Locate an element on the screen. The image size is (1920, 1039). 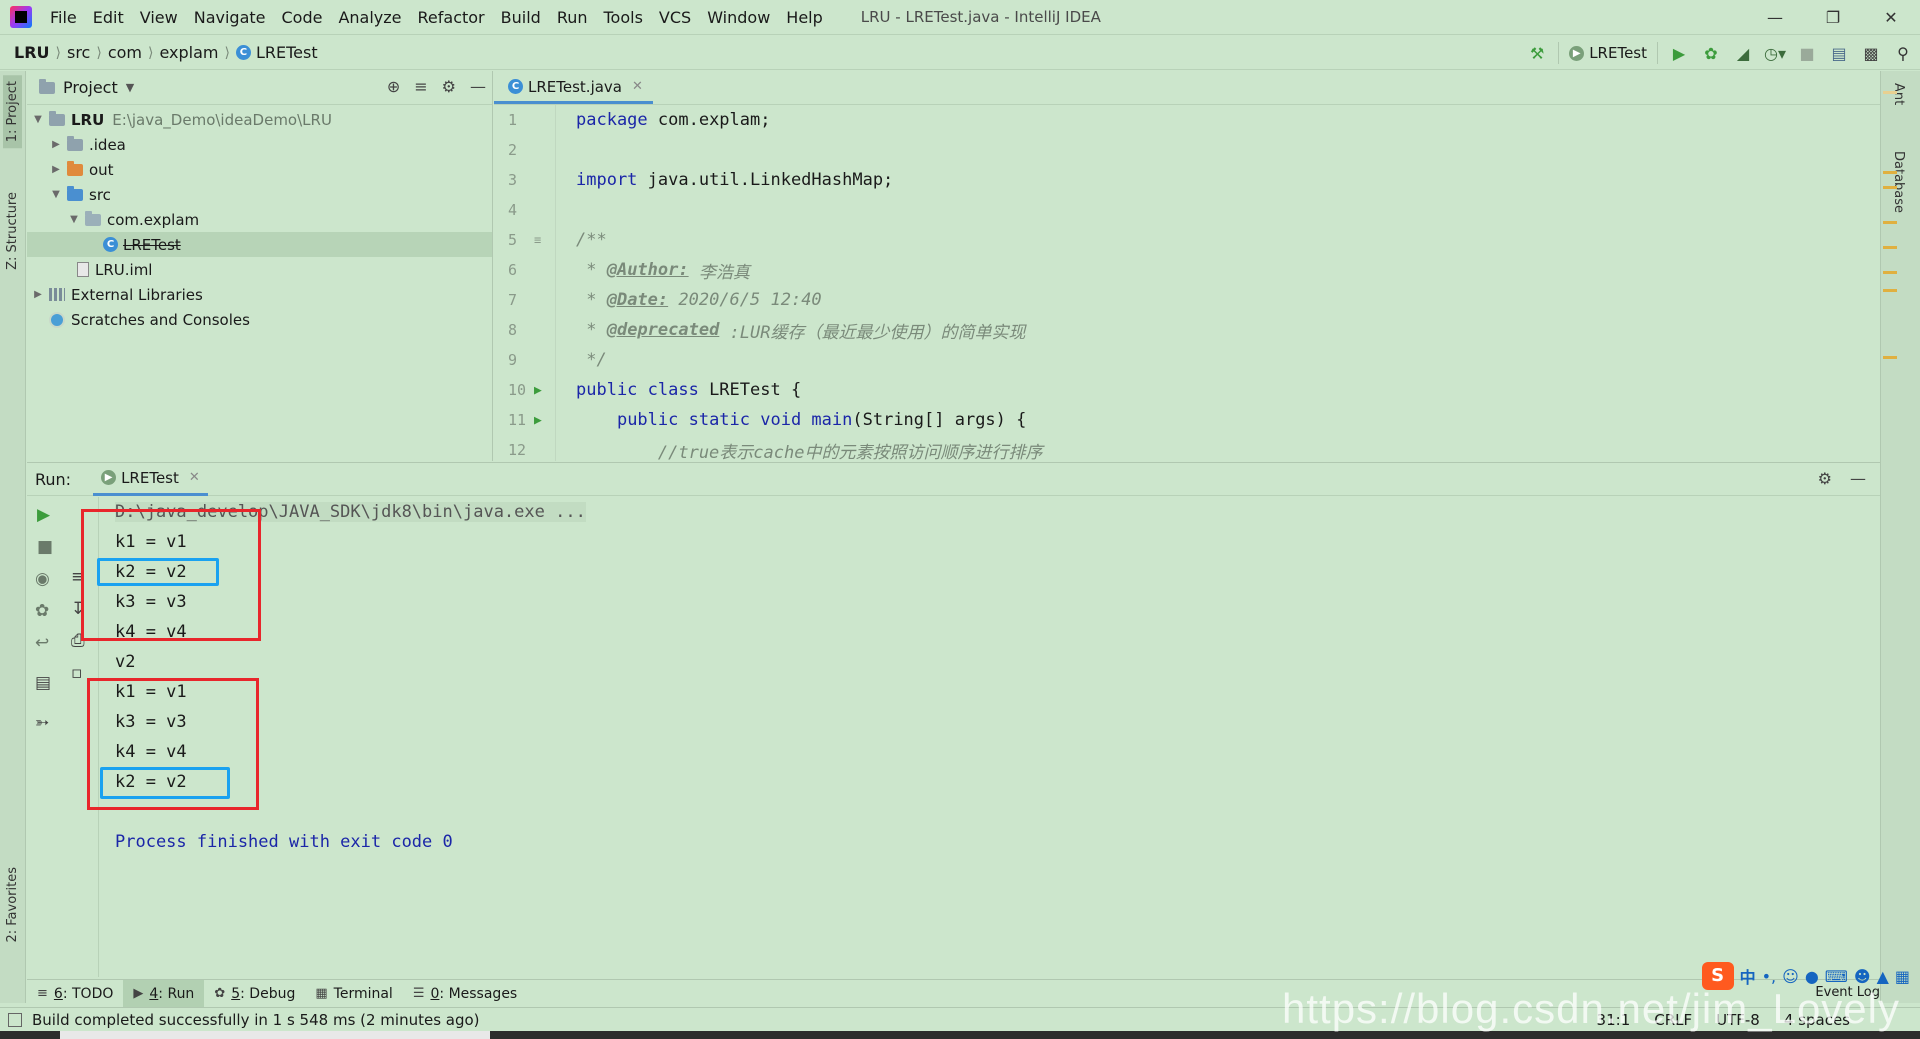
build-hammer-icon: ⚒ is located at coordinates (1537, 53).